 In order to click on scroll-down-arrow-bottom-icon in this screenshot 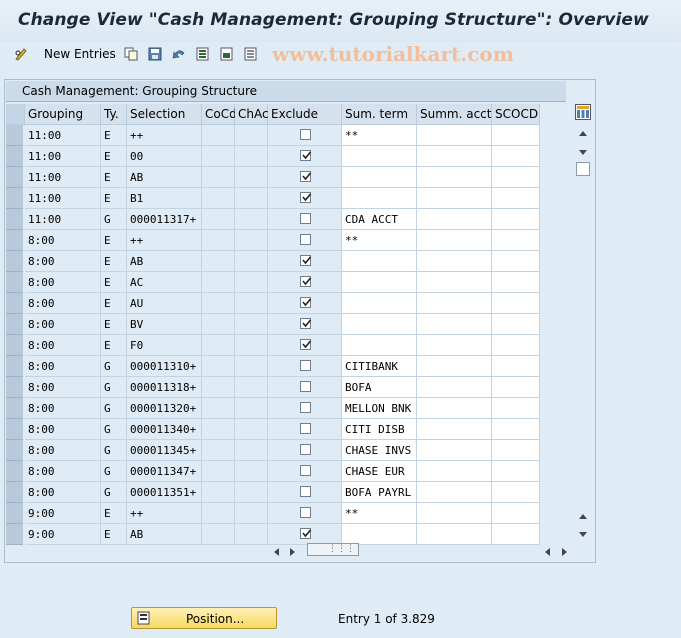, I will do `click(583, 535)`.